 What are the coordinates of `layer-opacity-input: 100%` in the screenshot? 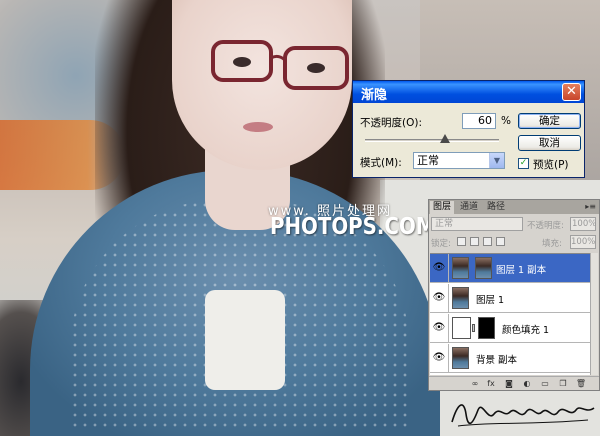 It's located at (583, 224).